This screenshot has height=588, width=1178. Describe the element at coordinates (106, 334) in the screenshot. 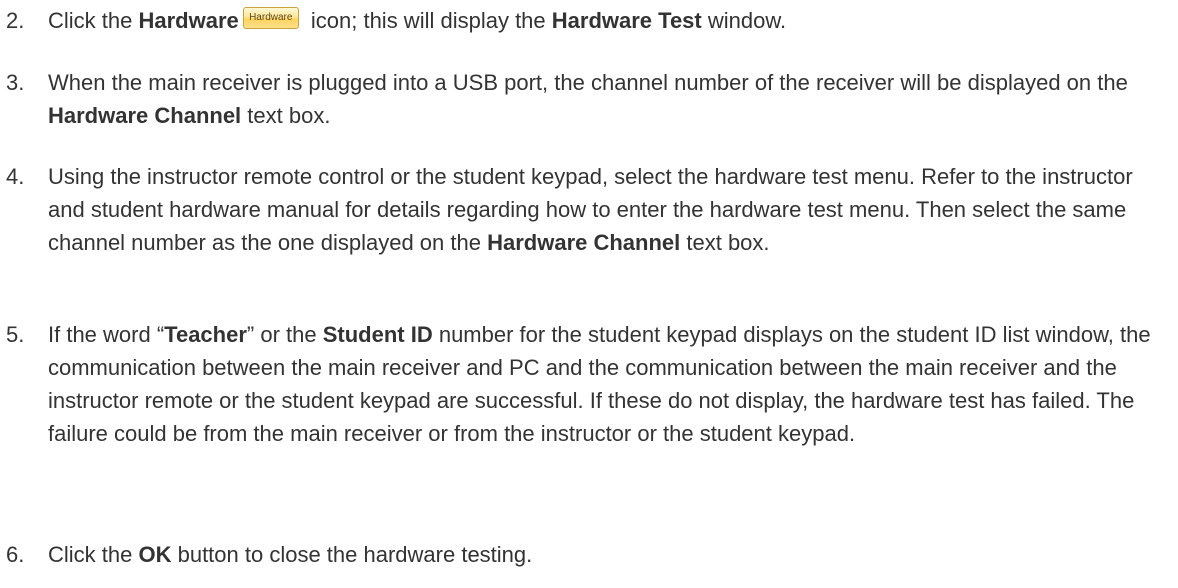

I see `text-segment: If the word “` at that location.